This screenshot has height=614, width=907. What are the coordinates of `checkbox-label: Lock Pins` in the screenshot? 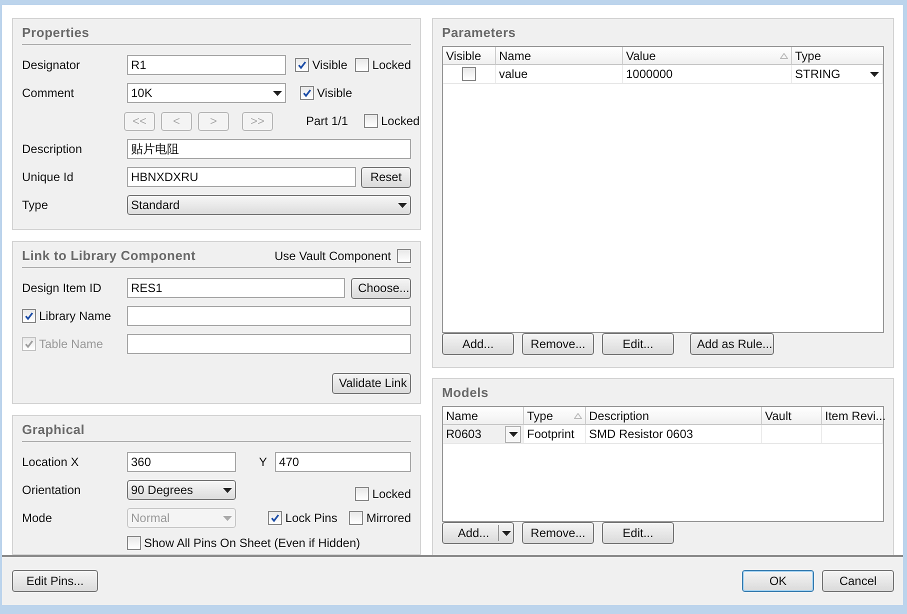 It's located at (311, 518).